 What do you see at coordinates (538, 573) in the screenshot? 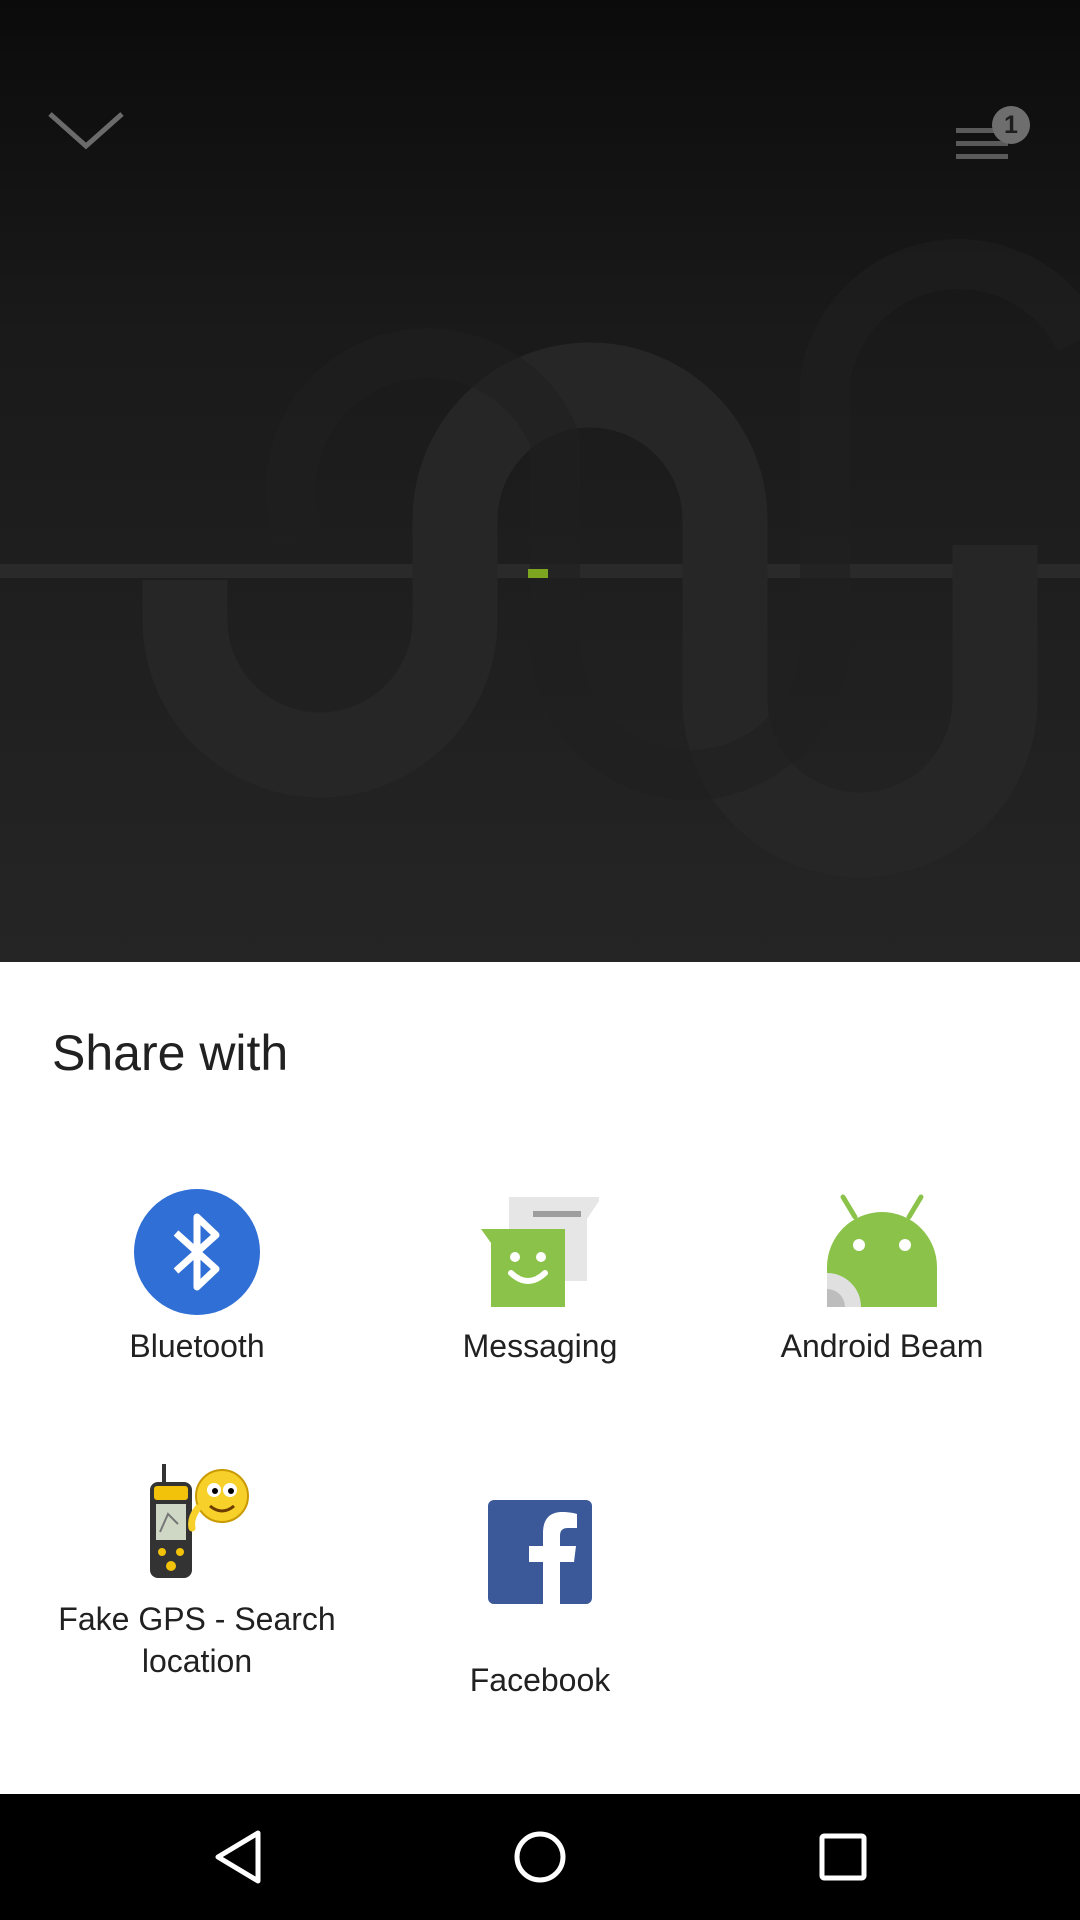
I see `progress-marker` at bounding box center [538, 573].